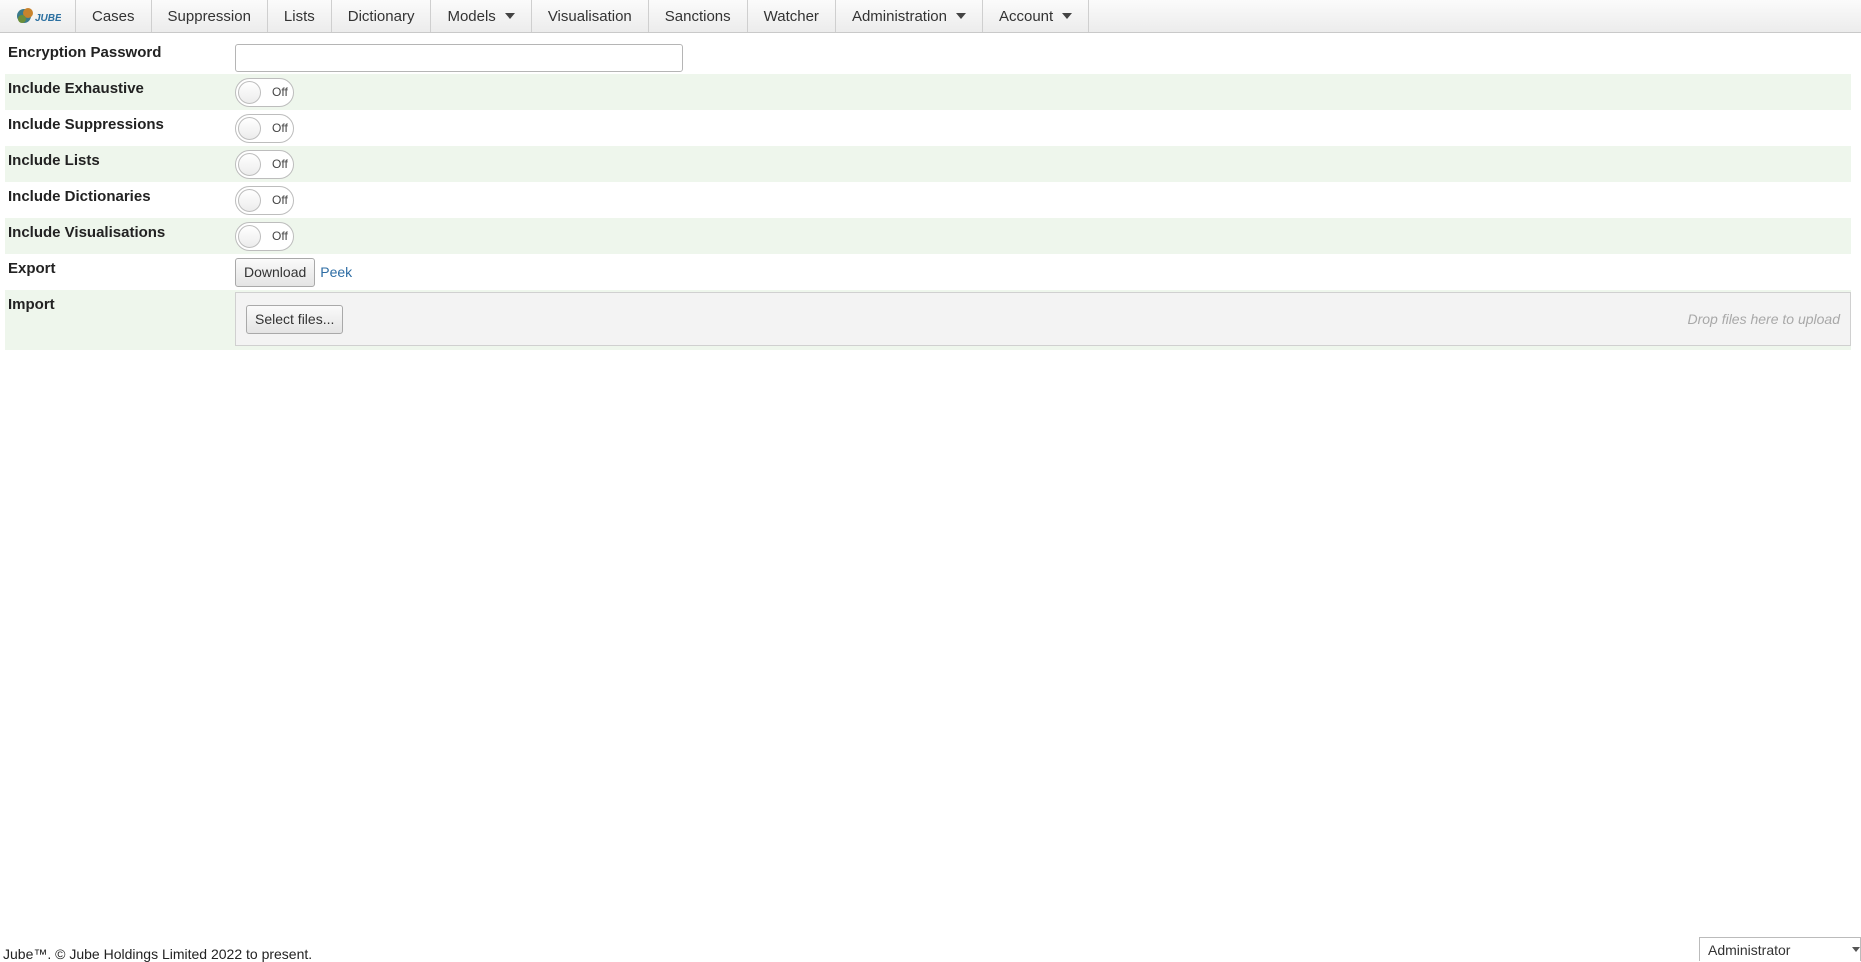 The image size is (1861, 962). What do you see at coordinates (87, 232) in the screenshot?
I see `include-visualisations-label: Include Visualisations` at bounding box center [87, 232].